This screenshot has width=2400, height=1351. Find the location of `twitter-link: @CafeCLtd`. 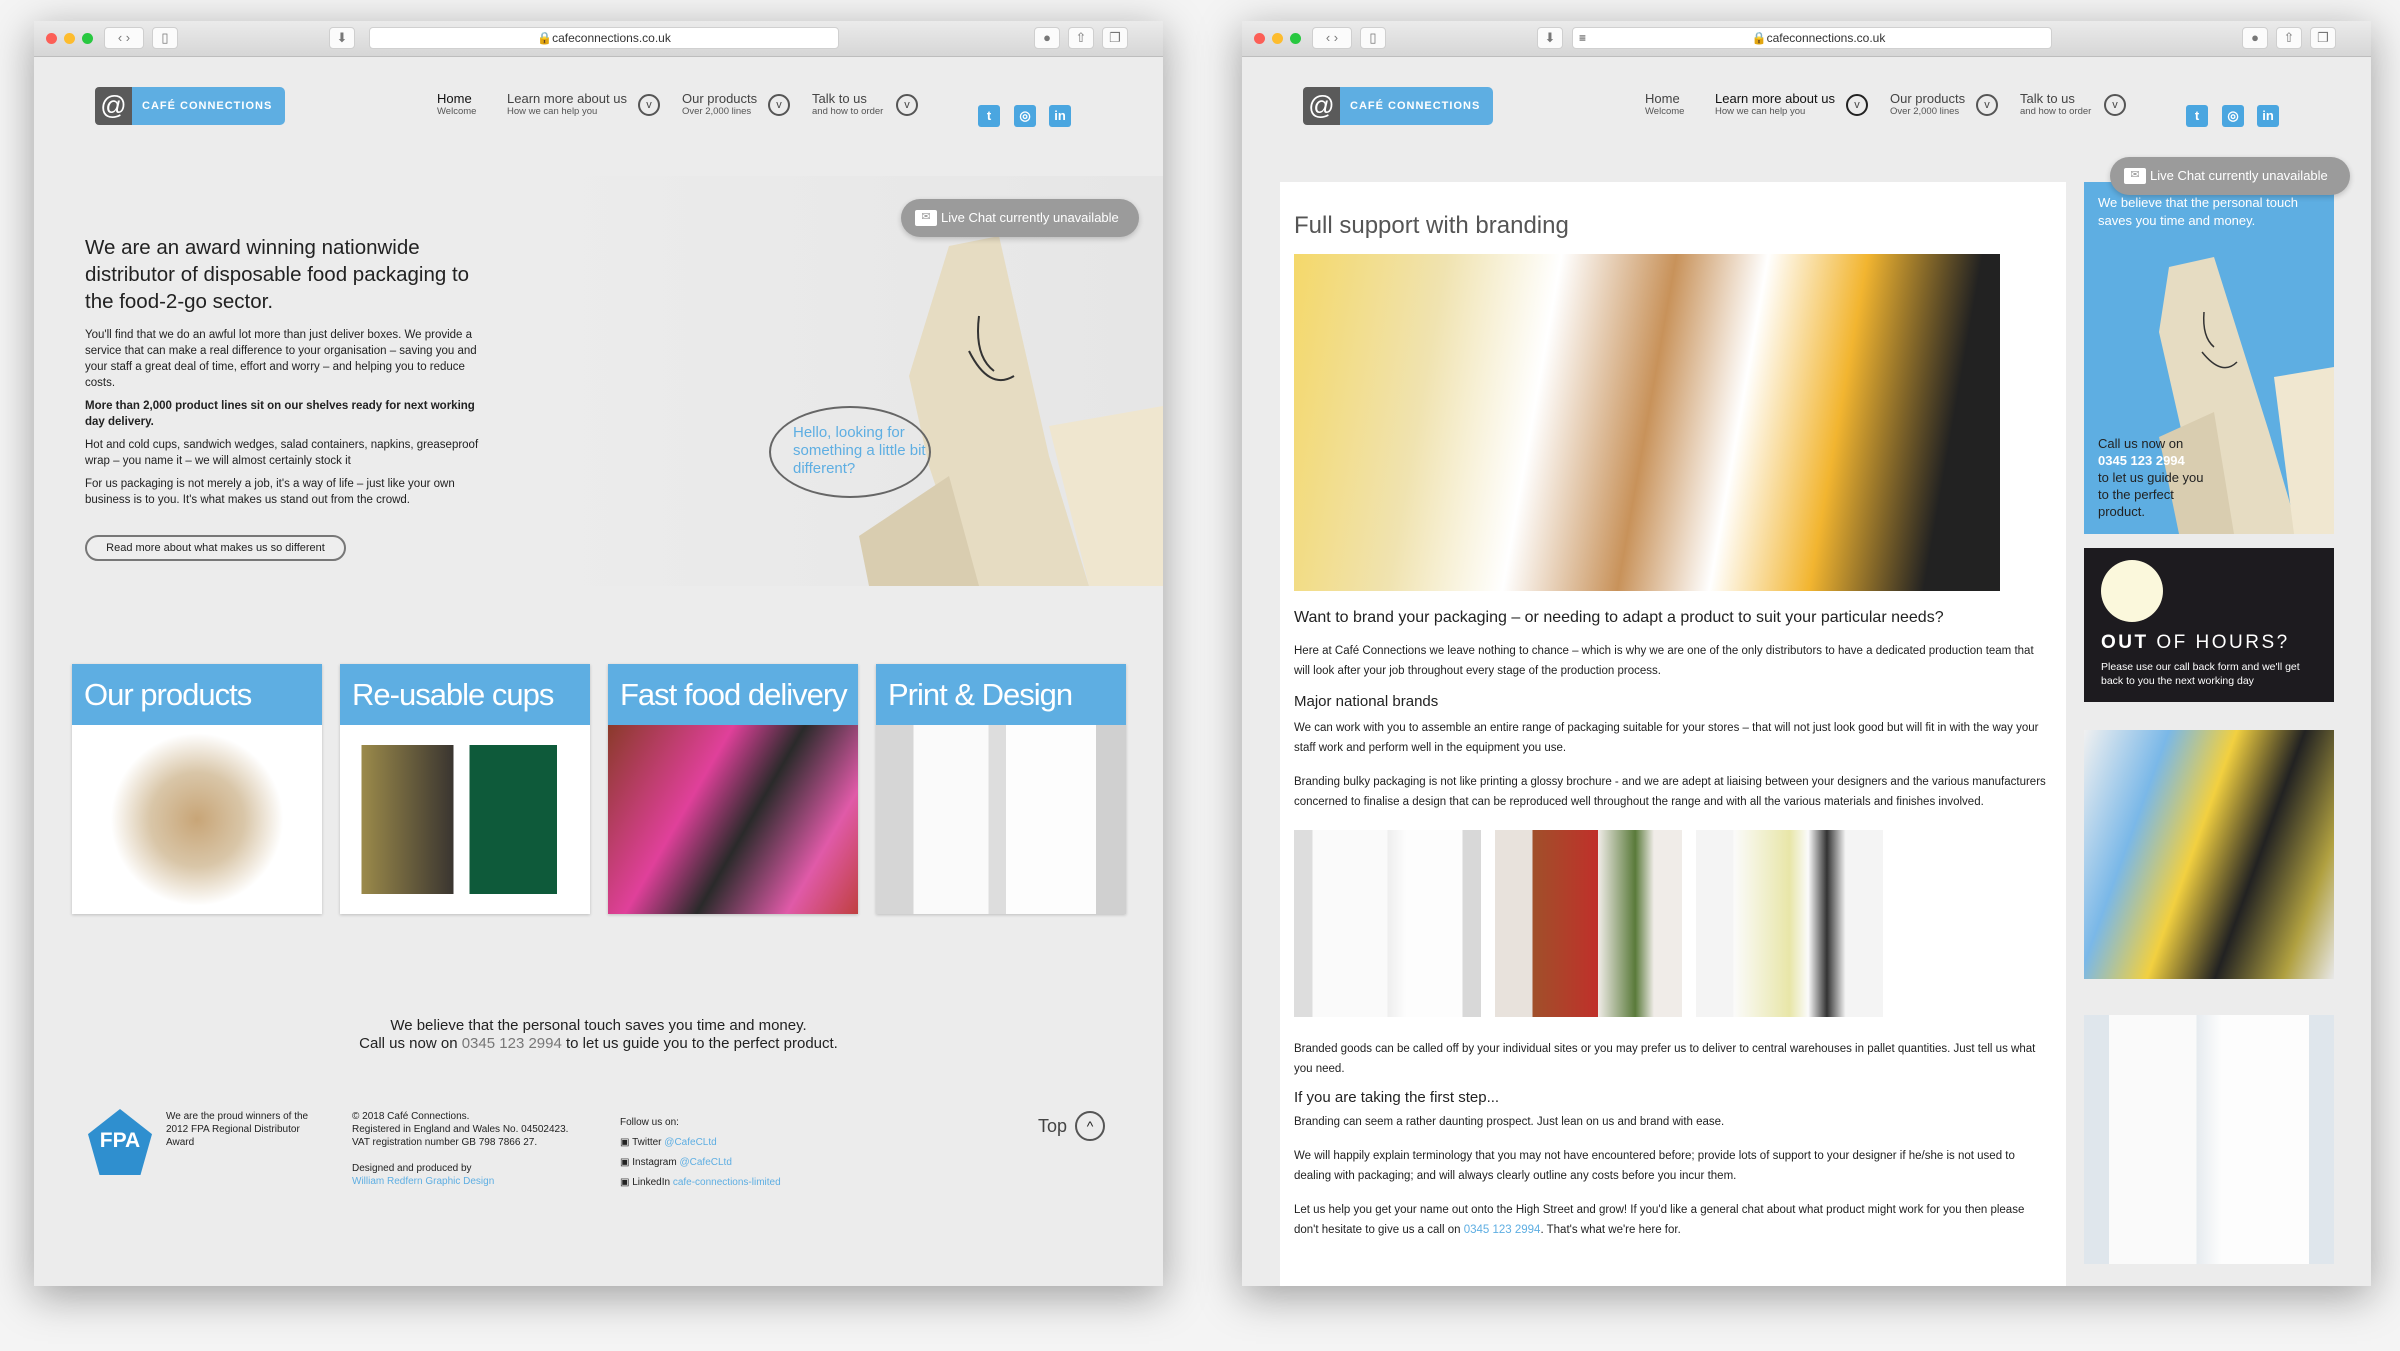

twitter-link: @CafeCLtd is located at coordinates (690, 1142).